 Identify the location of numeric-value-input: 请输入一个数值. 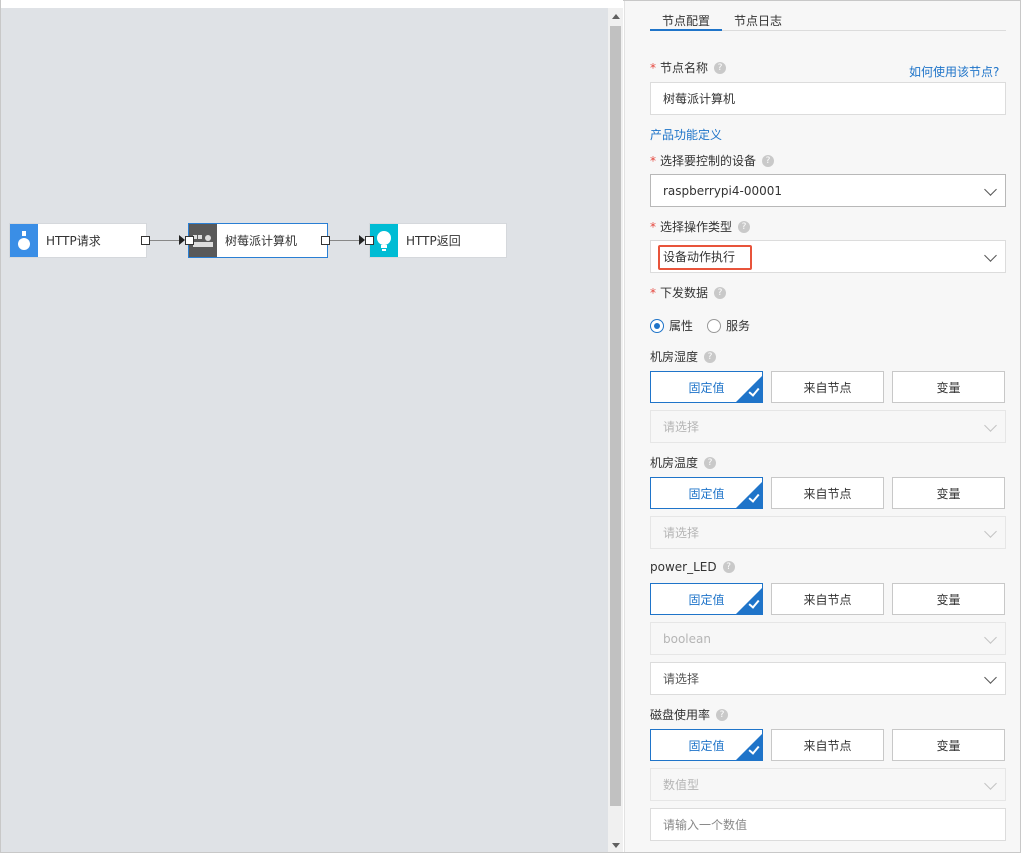
(828, 824).